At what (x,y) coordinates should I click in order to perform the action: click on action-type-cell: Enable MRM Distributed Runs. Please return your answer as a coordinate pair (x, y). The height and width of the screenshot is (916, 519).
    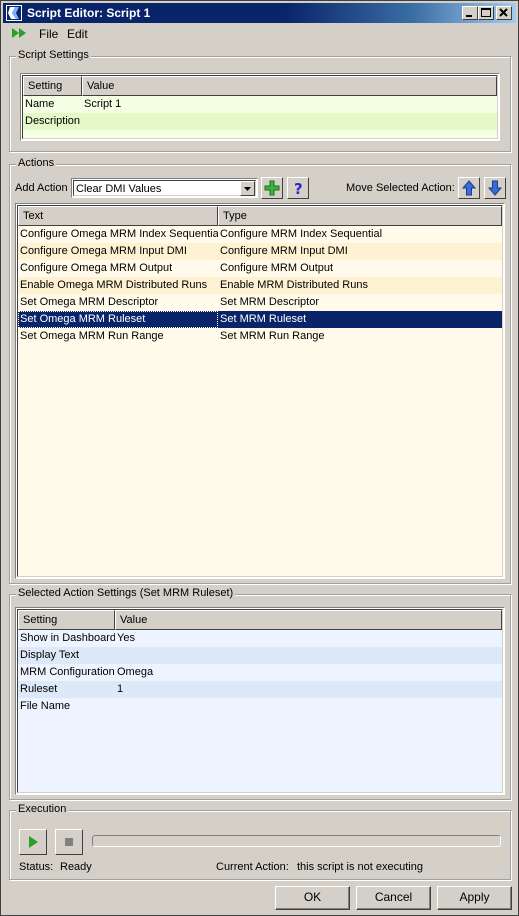
    Looking at the image, I should click on (294, 285).